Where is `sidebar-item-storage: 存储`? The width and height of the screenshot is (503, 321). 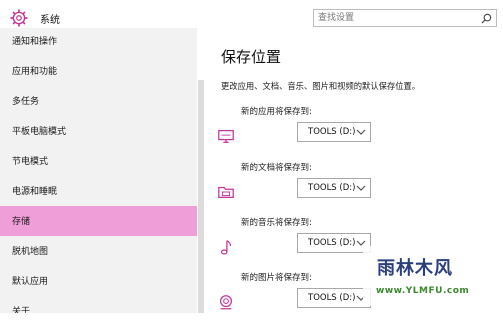
sidebar-item-storage: 存储 is located at coordinates (98, 221).